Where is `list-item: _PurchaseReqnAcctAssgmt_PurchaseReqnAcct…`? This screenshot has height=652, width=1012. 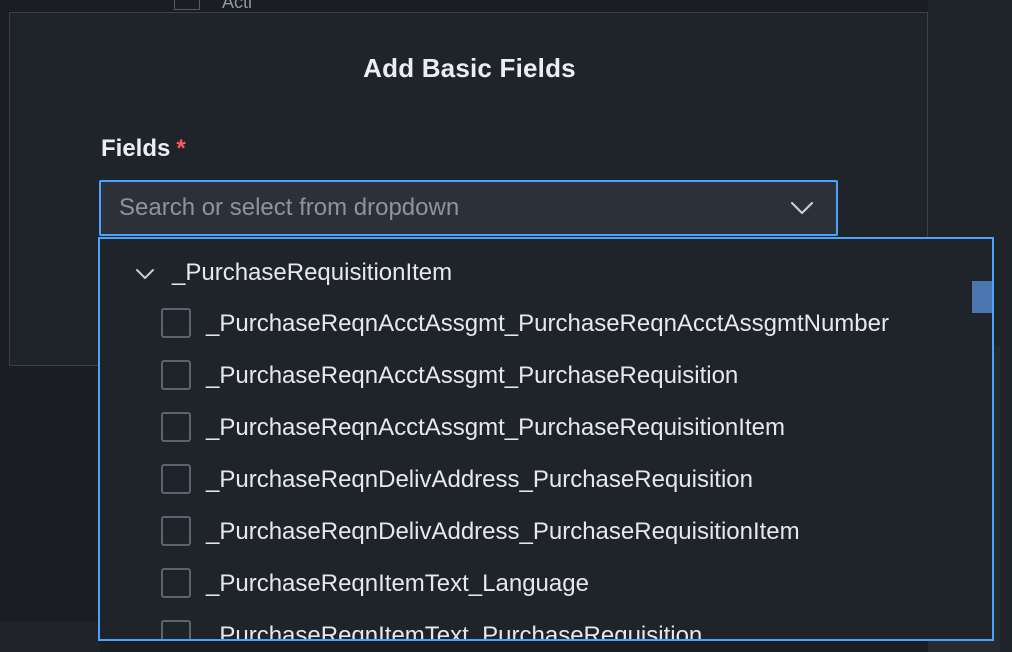 list-item: _PurchaseReqnAcctAssgmt_PurchaseReqnAcct… is located at coordinates (540, 323).